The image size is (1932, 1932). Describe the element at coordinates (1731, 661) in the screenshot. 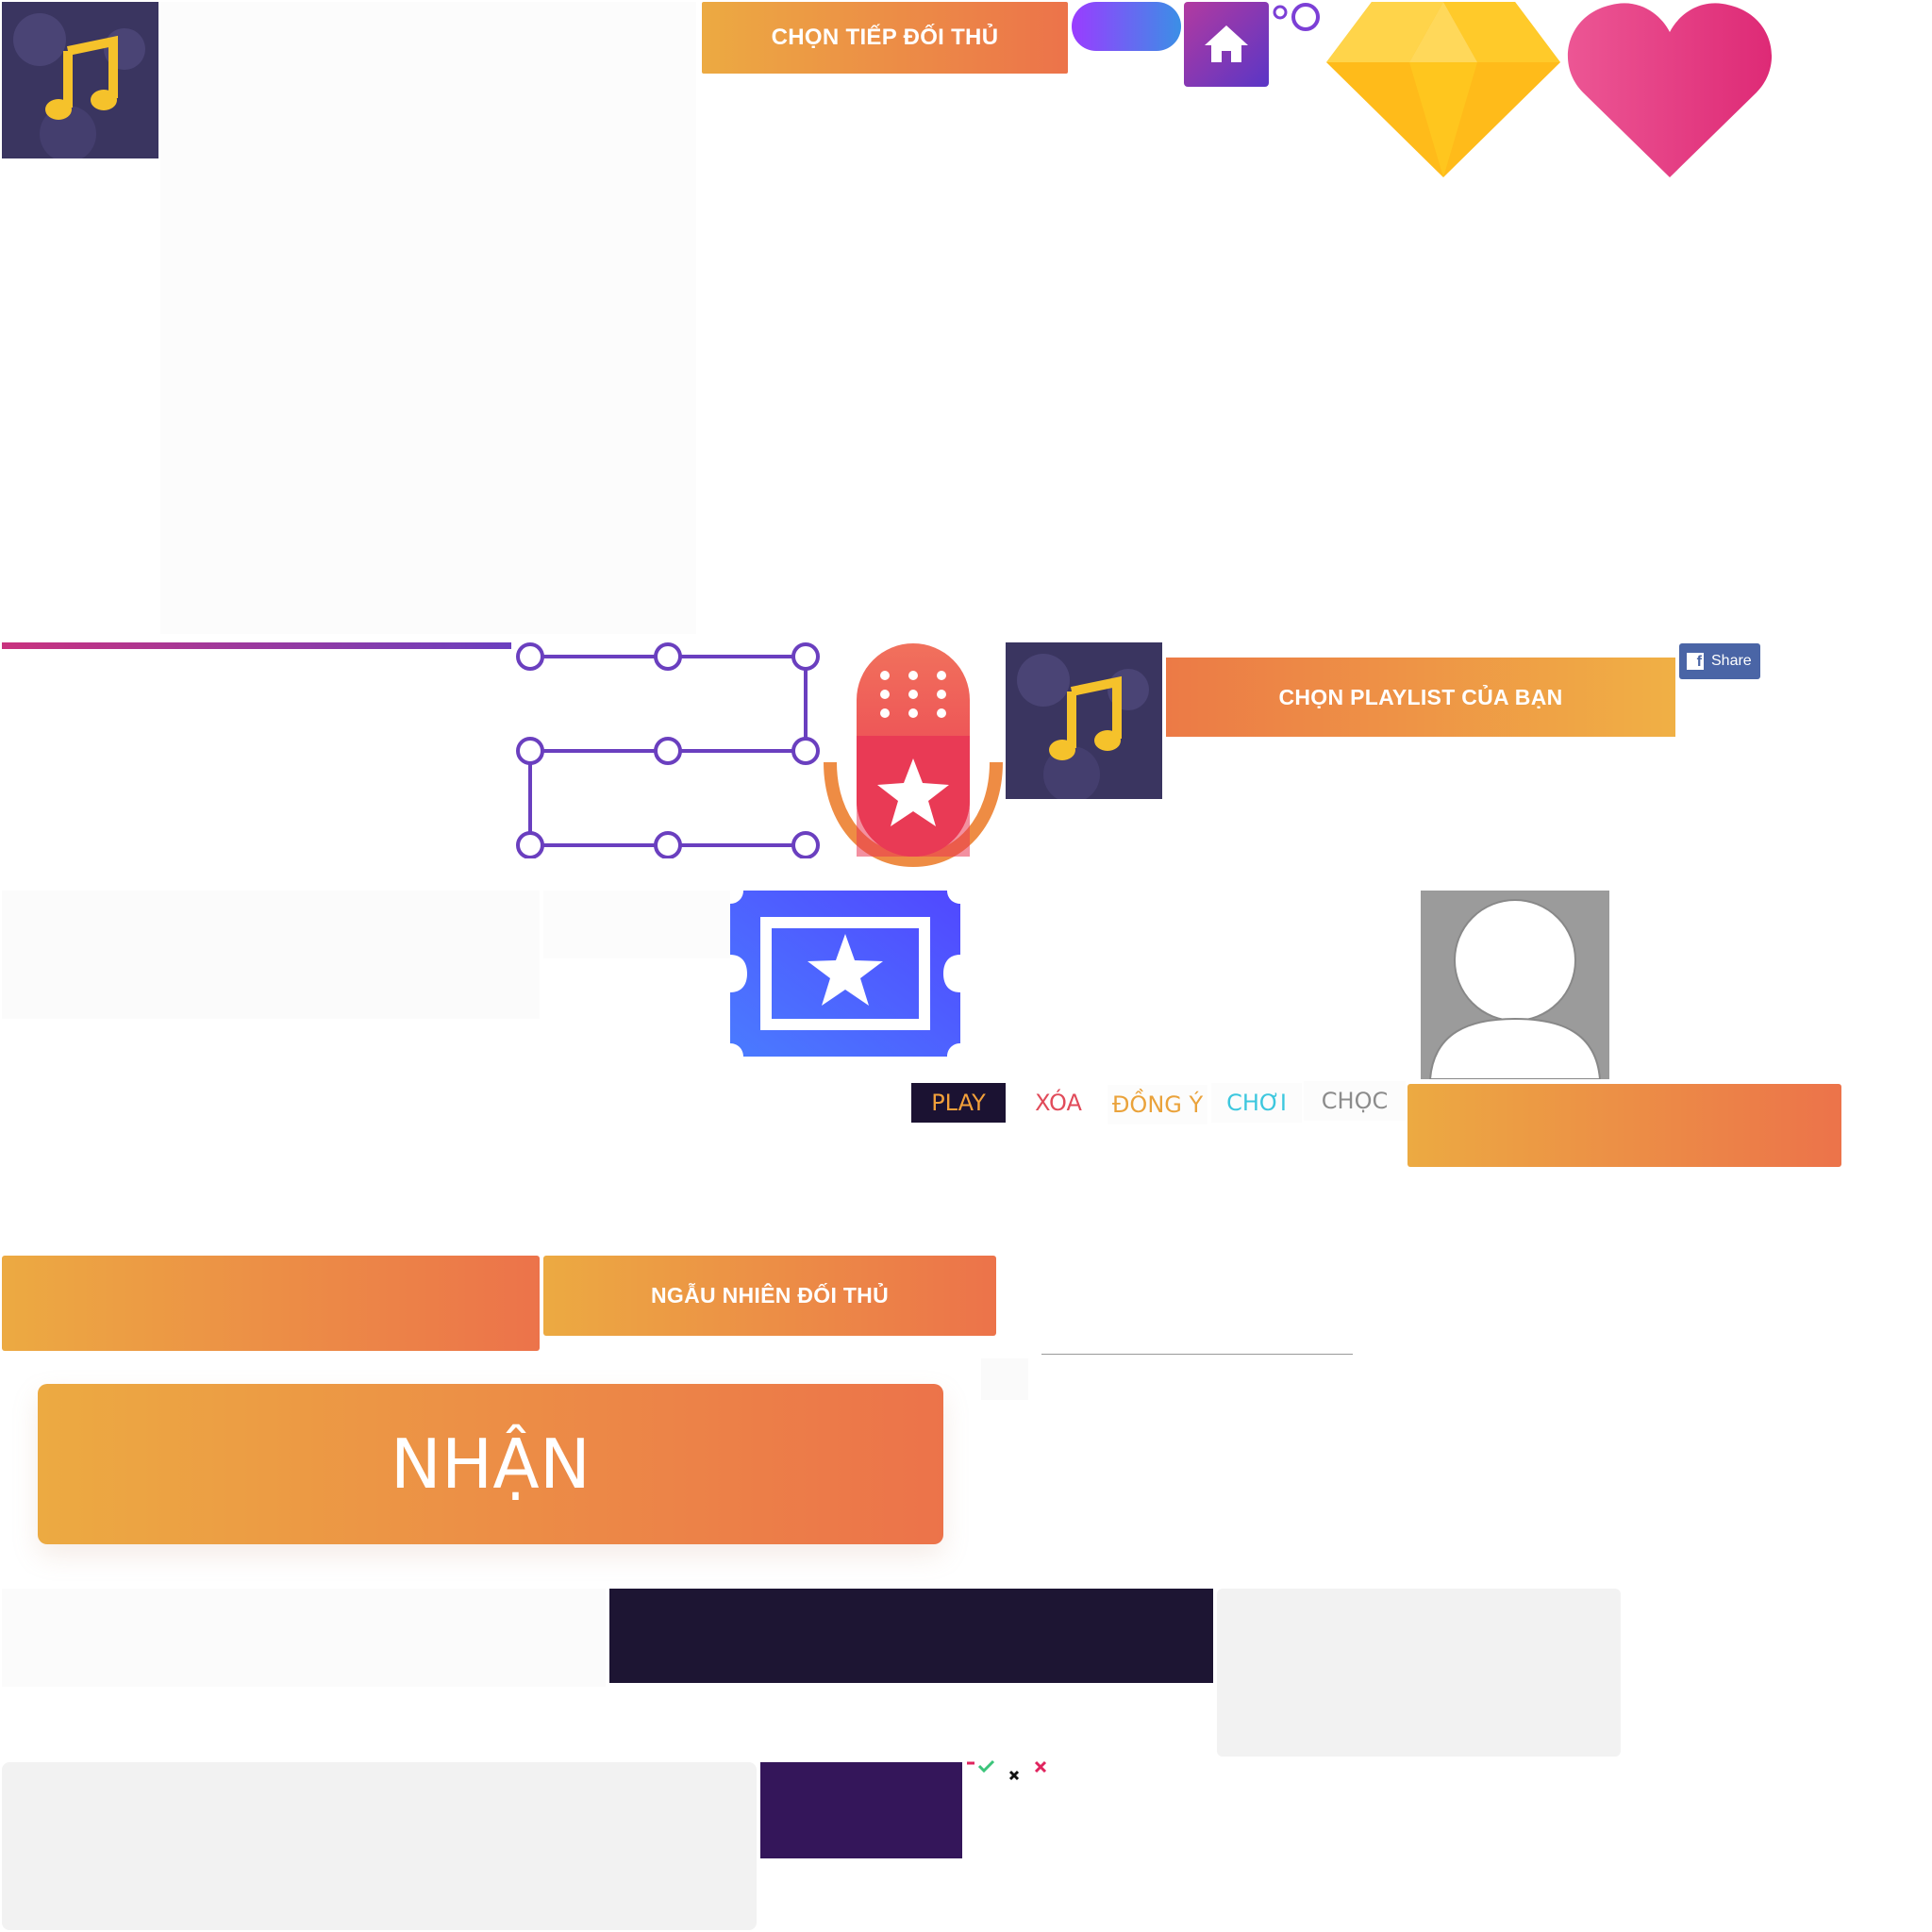

I see `fb-share-label: Share` at that location.